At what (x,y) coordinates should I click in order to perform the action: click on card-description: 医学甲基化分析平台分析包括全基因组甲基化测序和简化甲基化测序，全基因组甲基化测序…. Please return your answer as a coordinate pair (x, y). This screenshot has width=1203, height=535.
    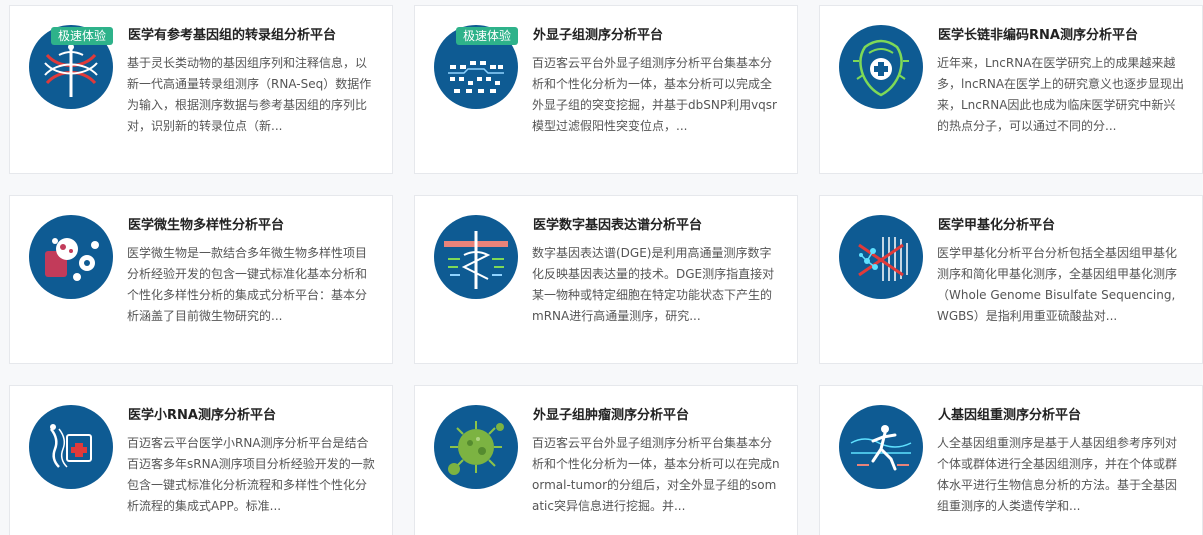
    Looking at the image, I should click on (1057, 284).